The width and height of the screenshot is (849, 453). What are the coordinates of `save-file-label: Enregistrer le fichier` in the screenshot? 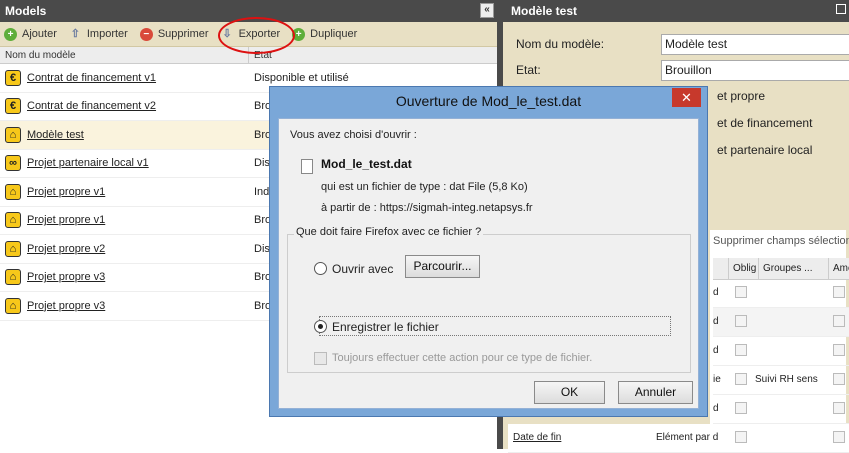 It's located at (385, 327).